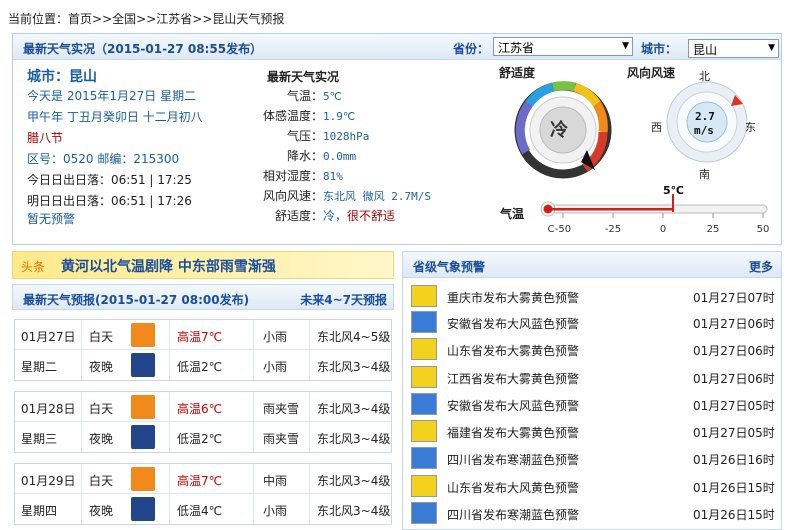  Describe the element at coordinates (304, 136) in the screenshot. I see `pressure-label: 气压：` at that location.